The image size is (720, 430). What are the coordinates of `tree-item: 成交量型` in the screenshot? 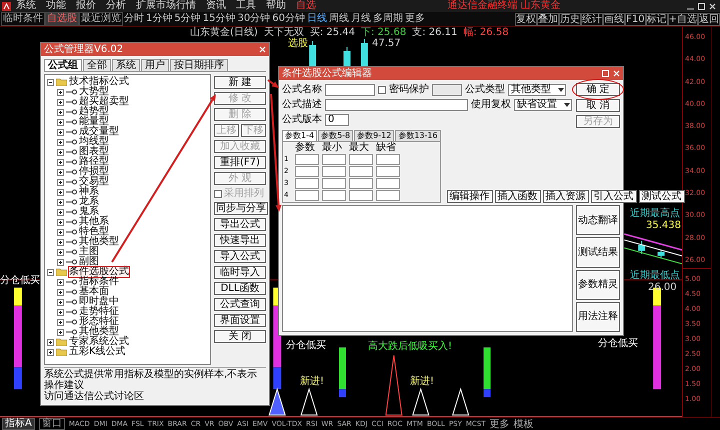 It's located at (99, 132).